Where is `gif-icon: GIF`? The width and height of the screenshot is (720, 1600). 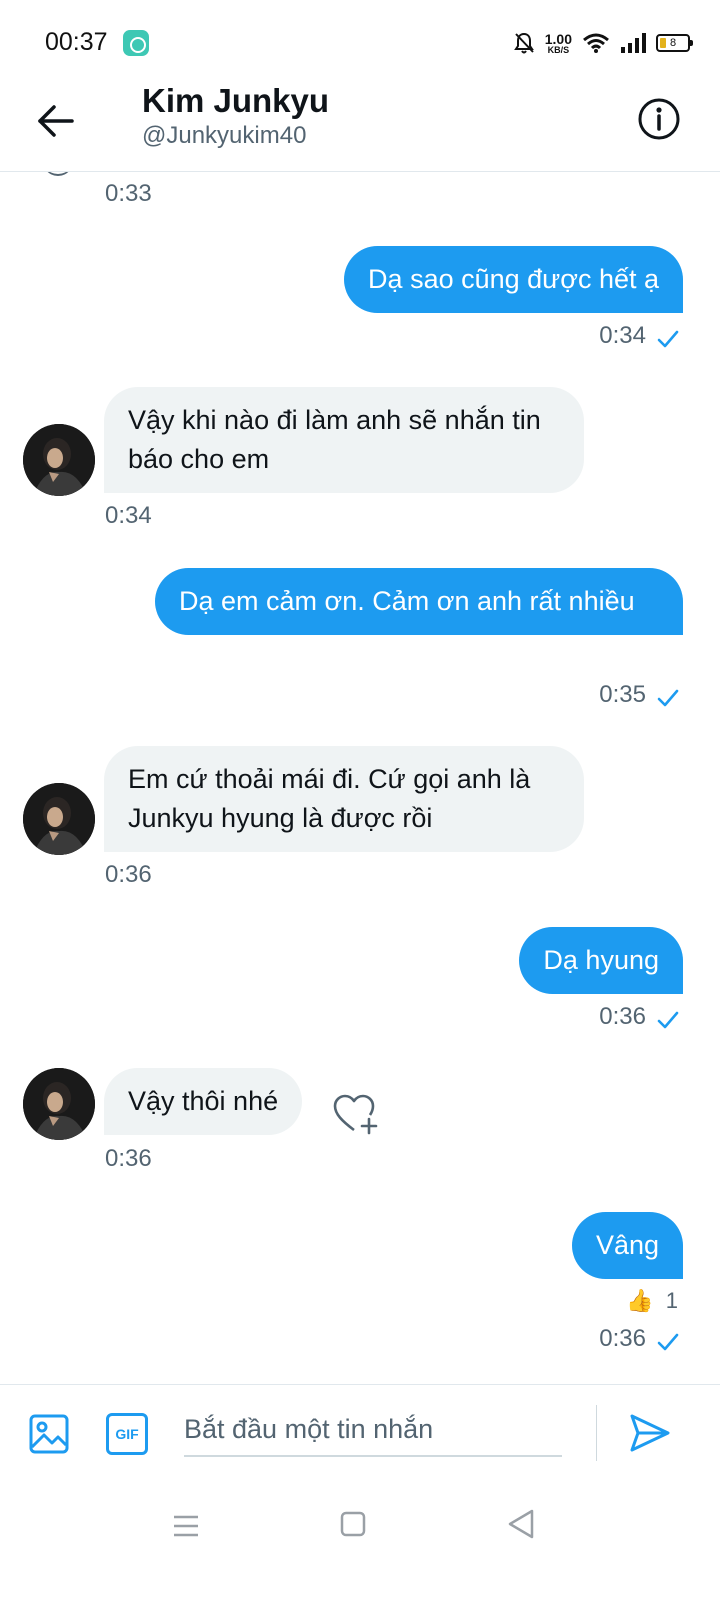
gif-icon: GIF is located at coordinates (127, 1434).